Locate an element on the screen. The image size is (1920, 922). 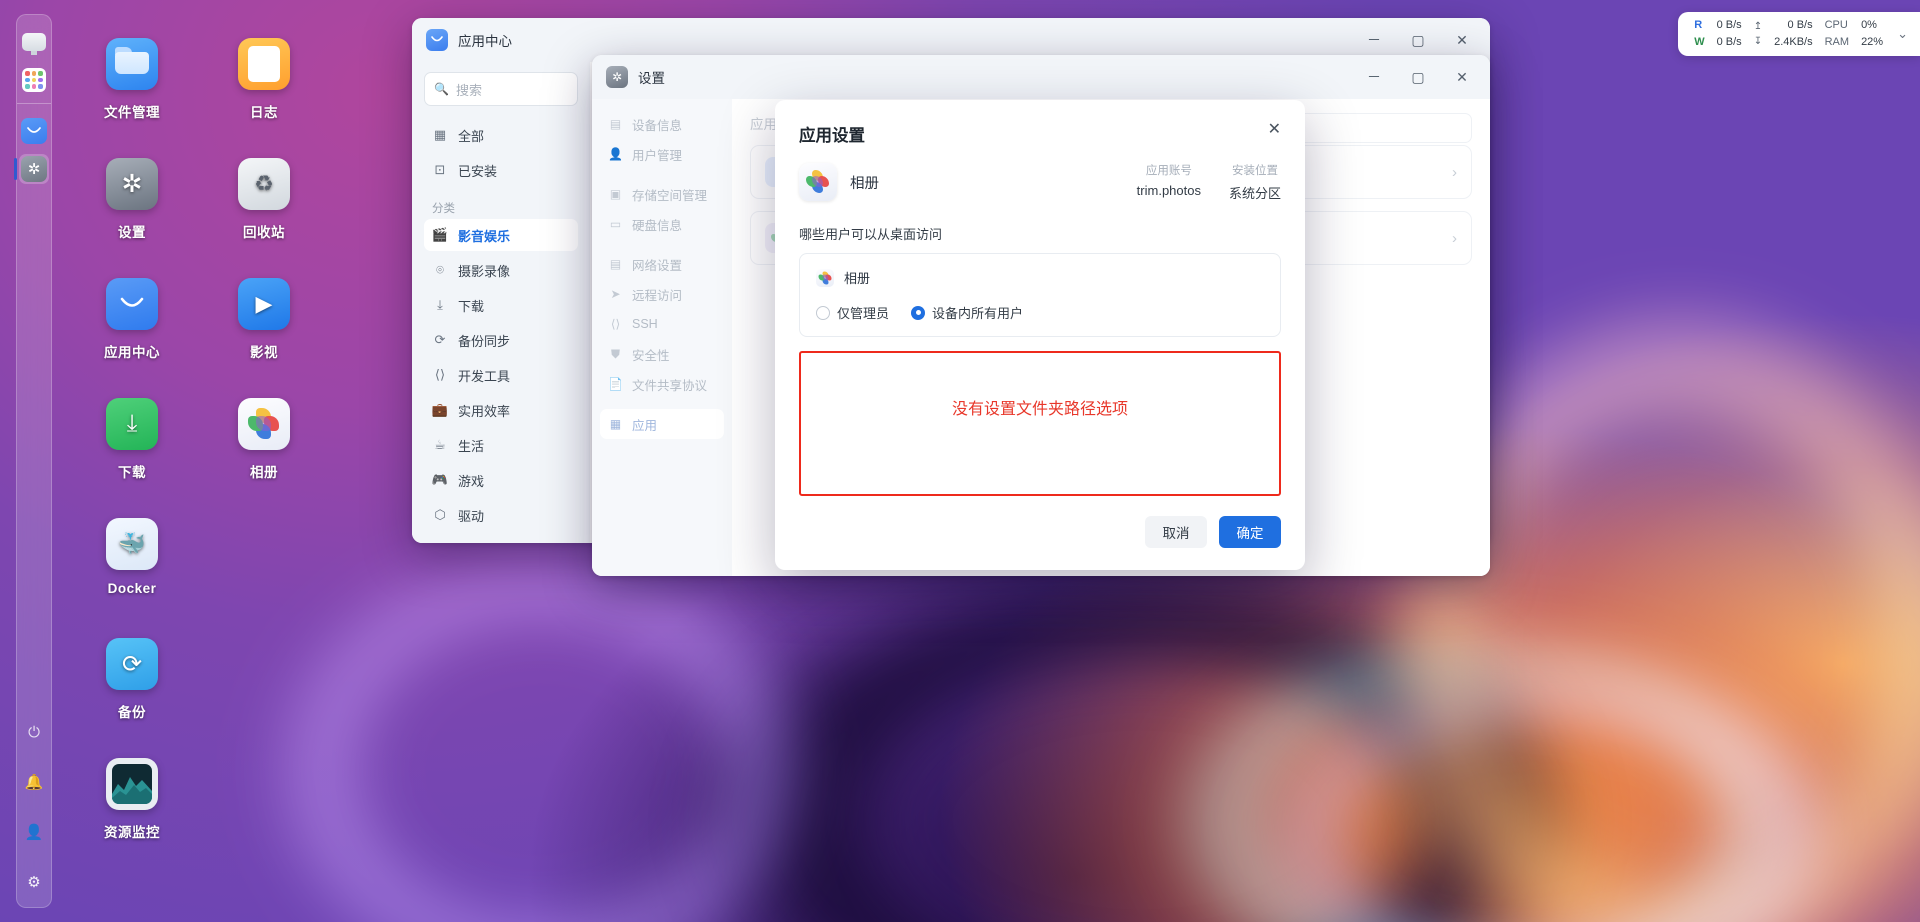
sidebar-item-games: 🎮 游戏 is located at coordinates (501, 480).